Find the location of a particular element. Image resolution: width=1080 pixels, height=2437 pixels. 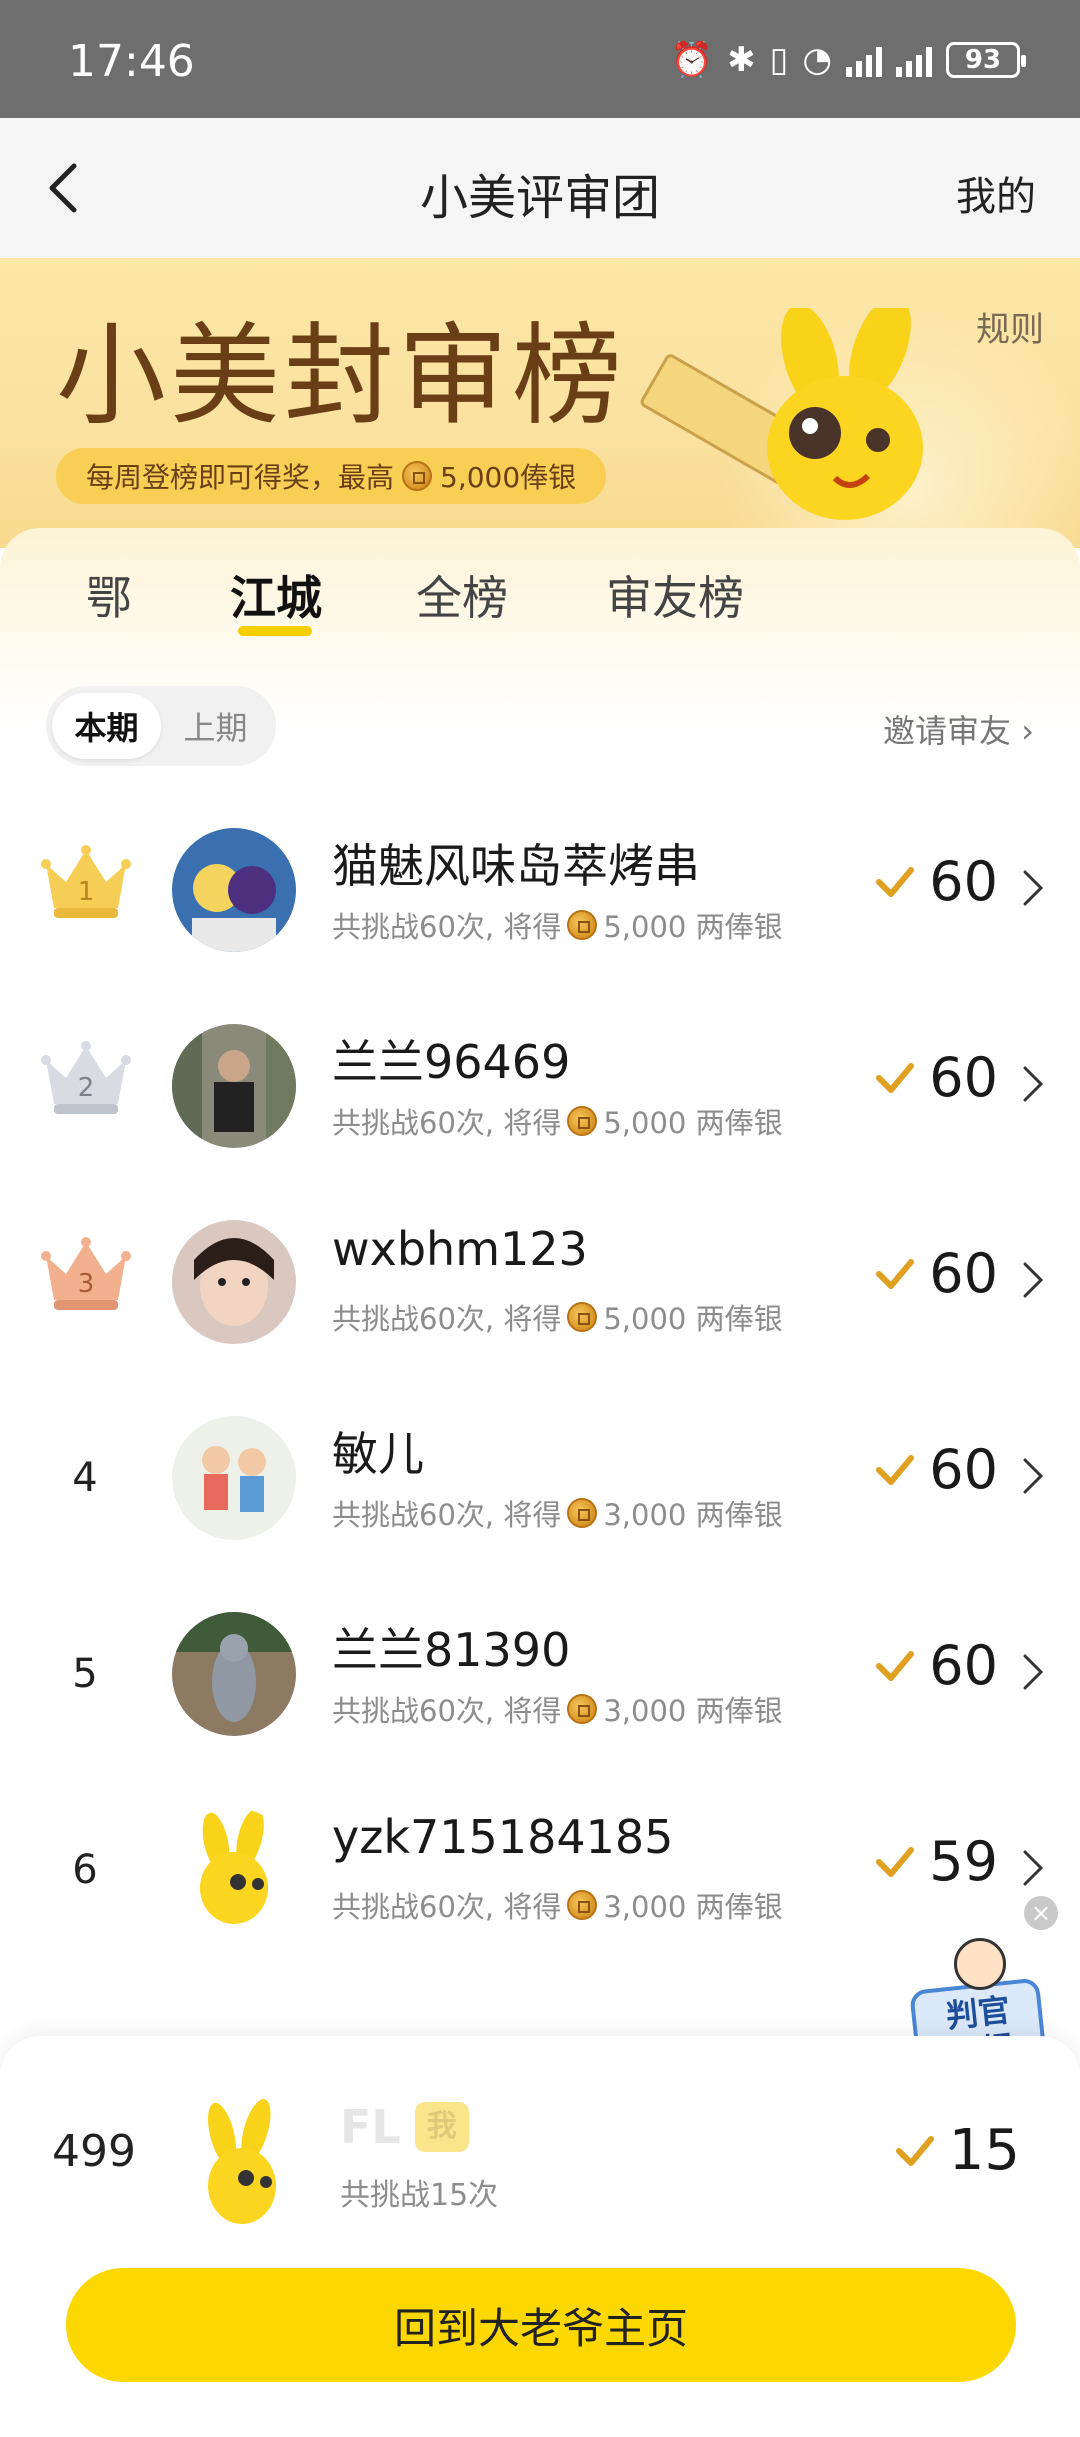

user-name: 兰兰96469 is located at coordinates (451, 1062).